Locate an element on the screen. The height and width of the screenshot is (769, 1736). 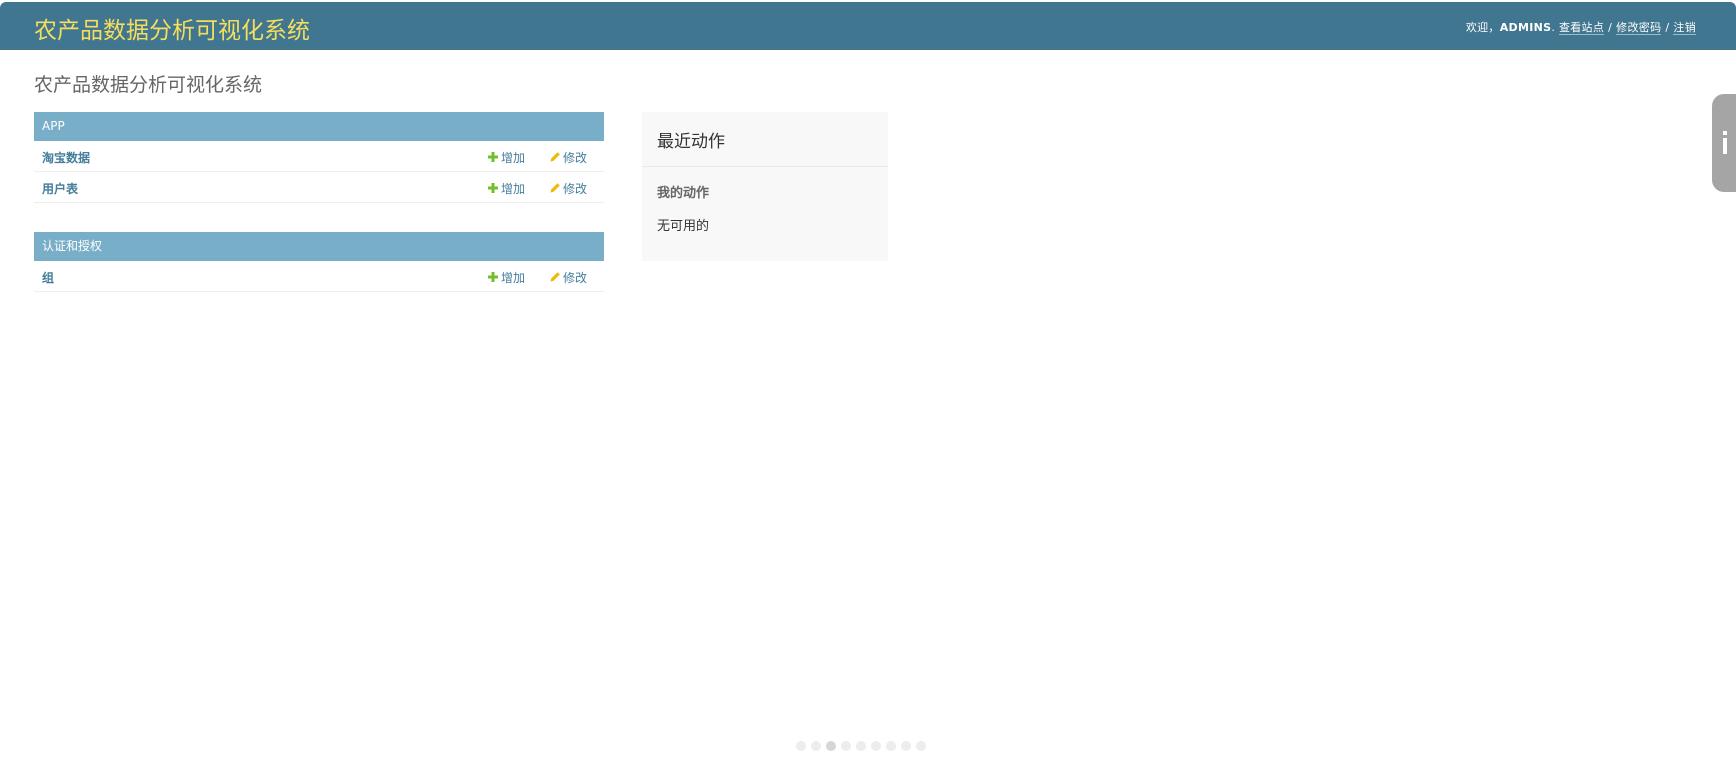
divider is located at coordinates (765, 166).